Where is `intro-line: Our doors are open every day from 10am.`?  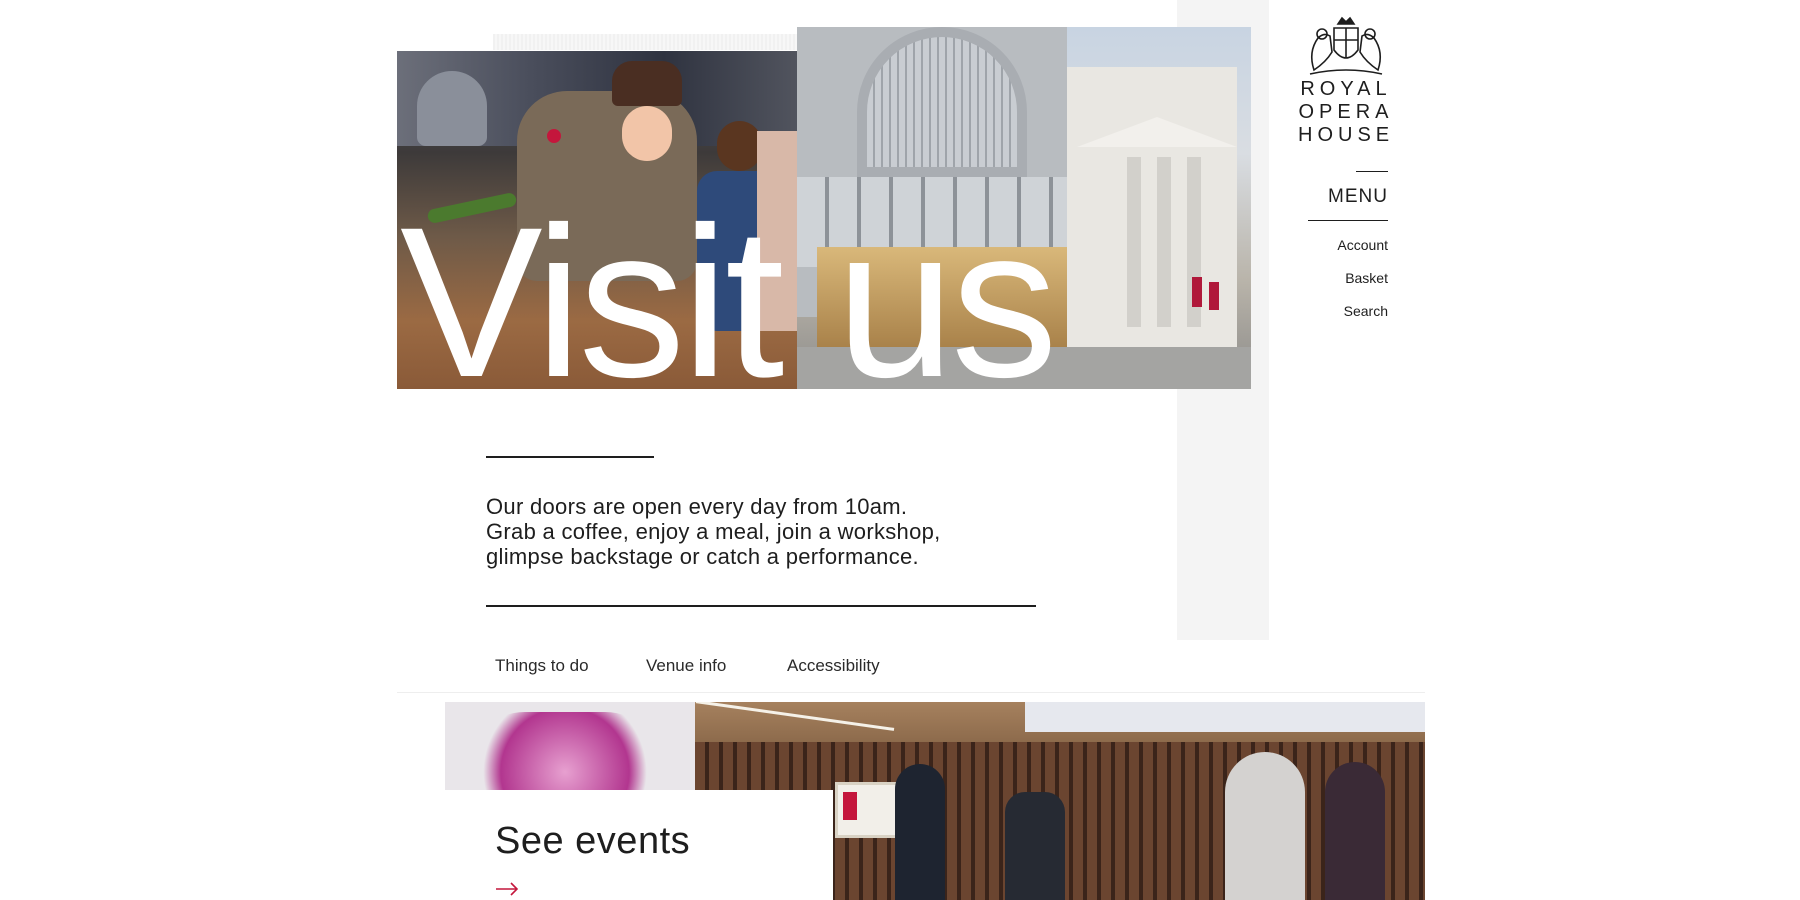 intro-line: Our doors are open every day from 10am. is located at coordinates (697, 506).